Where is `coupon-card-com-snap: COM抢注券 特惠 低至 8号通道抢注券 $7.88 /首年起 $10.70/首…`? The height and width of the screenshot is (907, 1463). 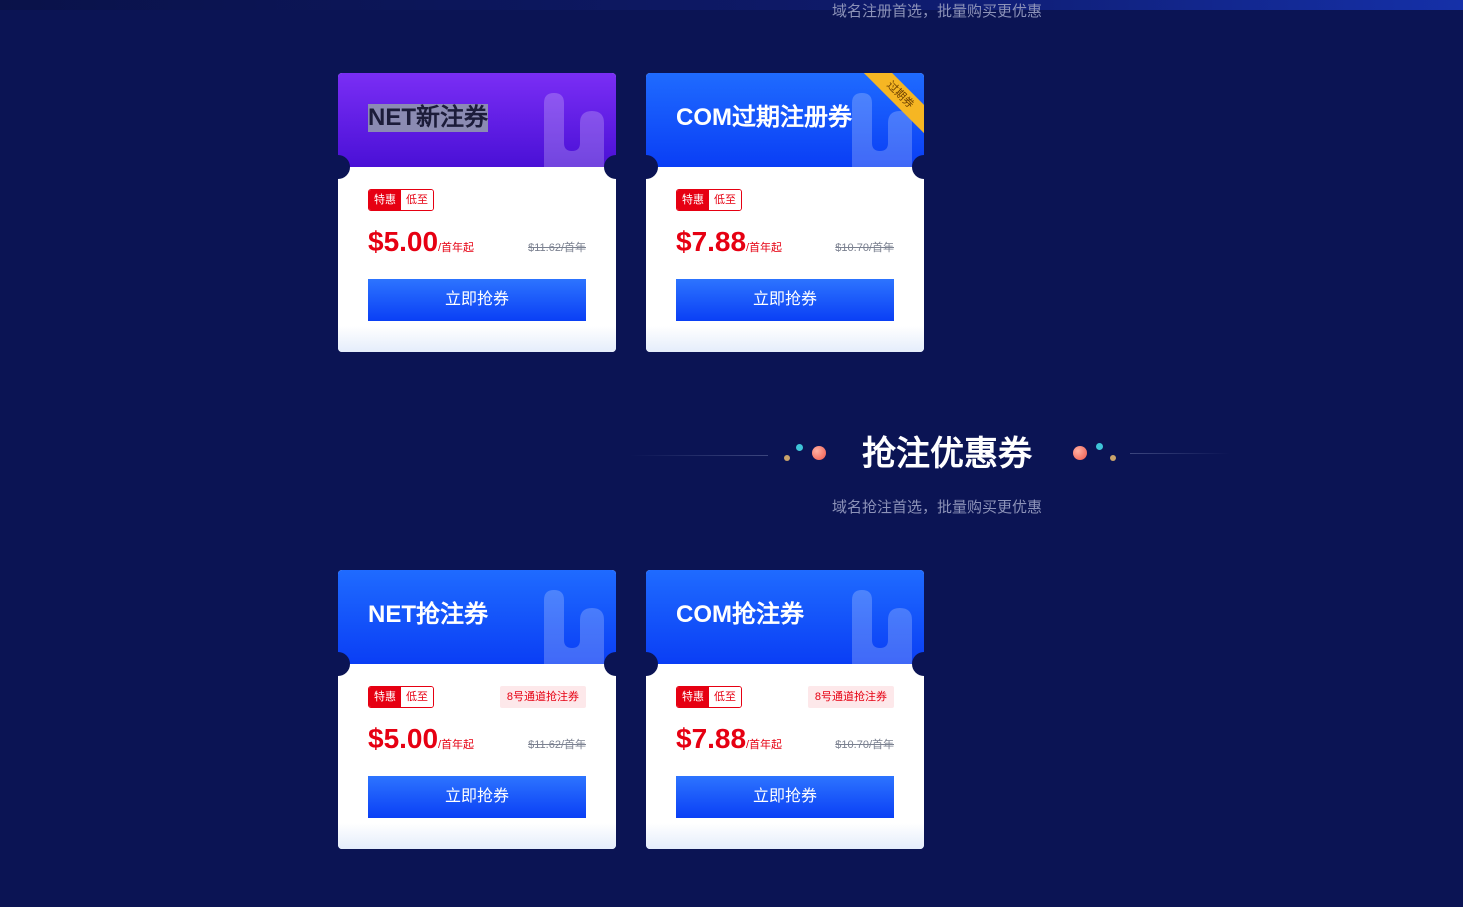 coupon-card-com-snap: COM抢注券 特惠 低至 8号通道抢注券 $7.88 /首年起 $10.70/首… is located at coordinates (785, 709).